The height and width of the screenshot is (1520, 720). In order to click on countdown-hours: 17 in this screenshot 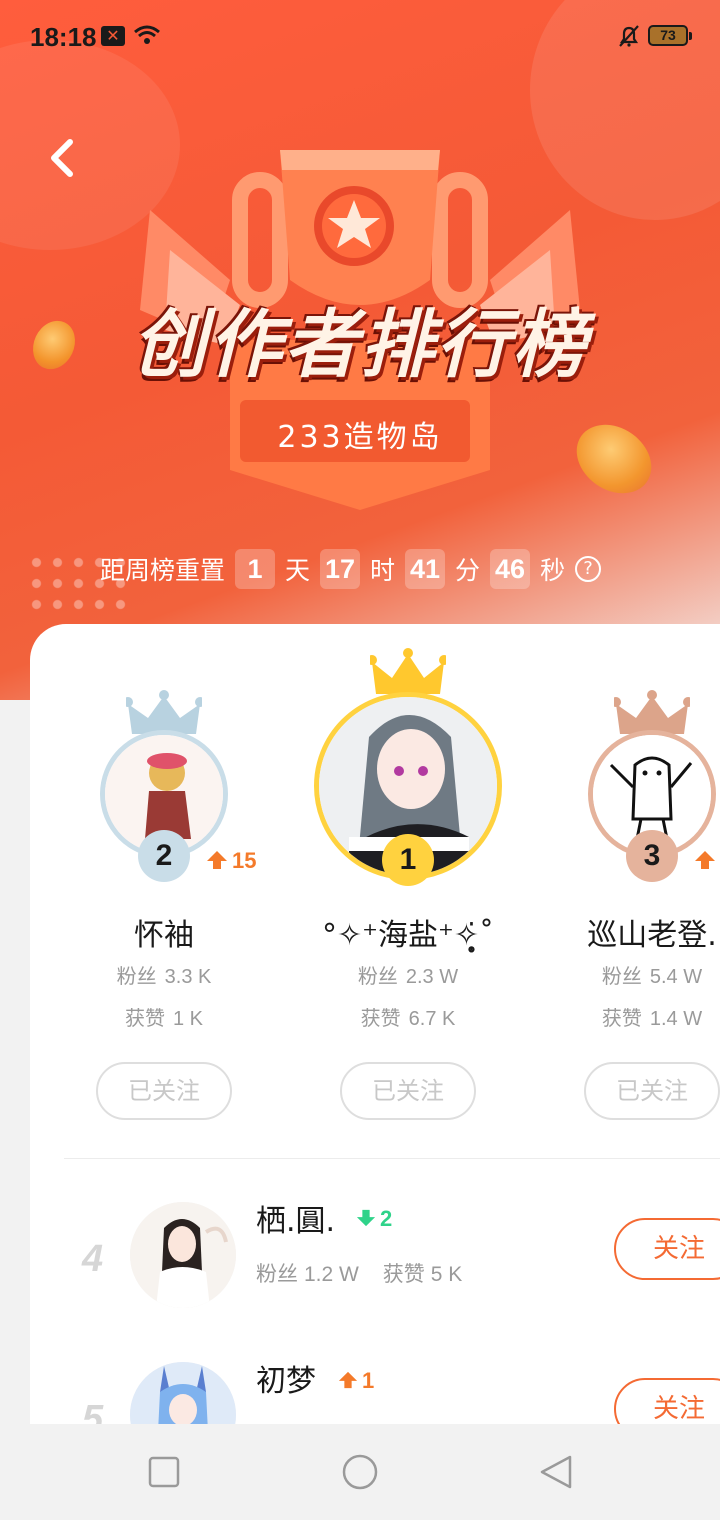, I will do `click(340, 569)`.